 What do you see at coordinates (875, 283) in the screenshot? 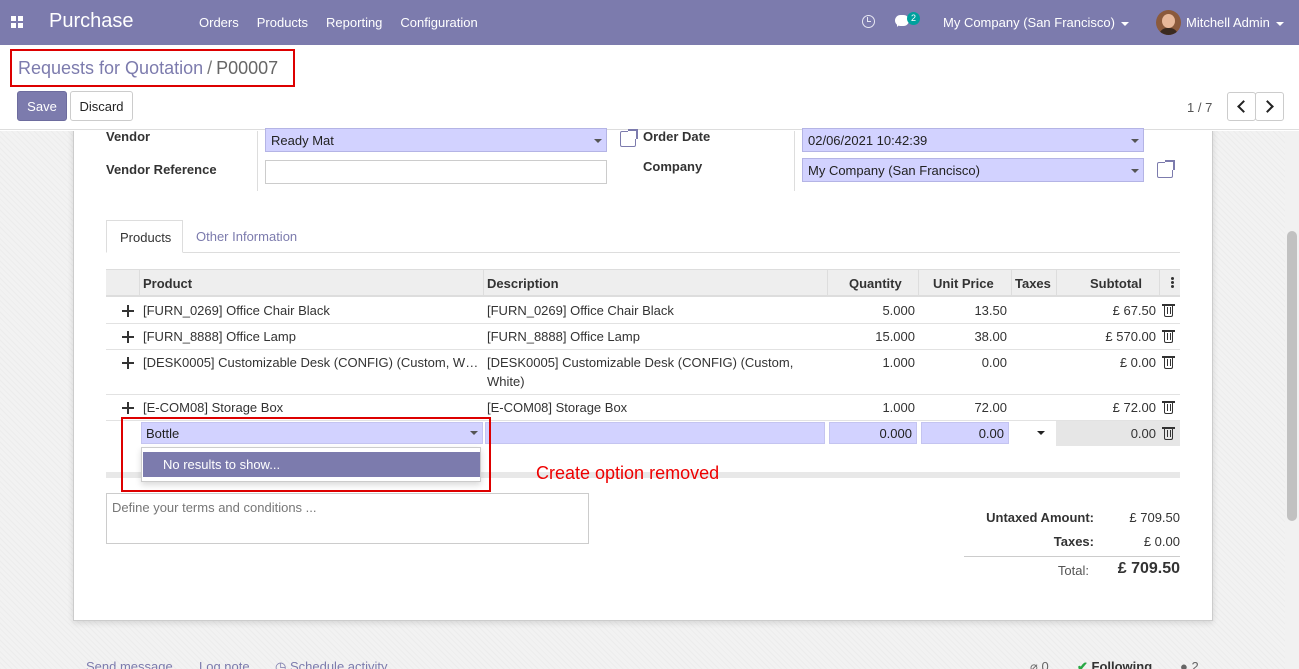
I see `col-quantity: Quantity` at bounding box center [875, 283].